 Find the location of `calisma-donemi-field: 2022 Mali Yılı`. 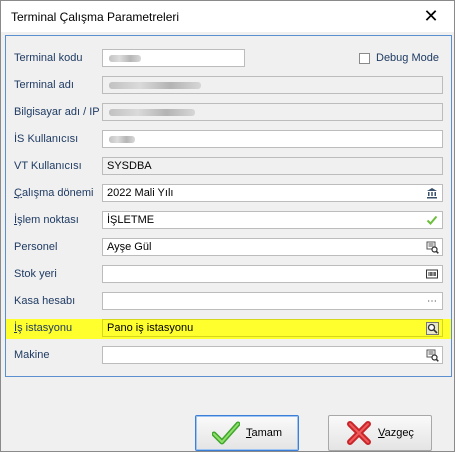

calisma-donemi-field: 2022 Mali Yılı is located at coordinates (272, 193).